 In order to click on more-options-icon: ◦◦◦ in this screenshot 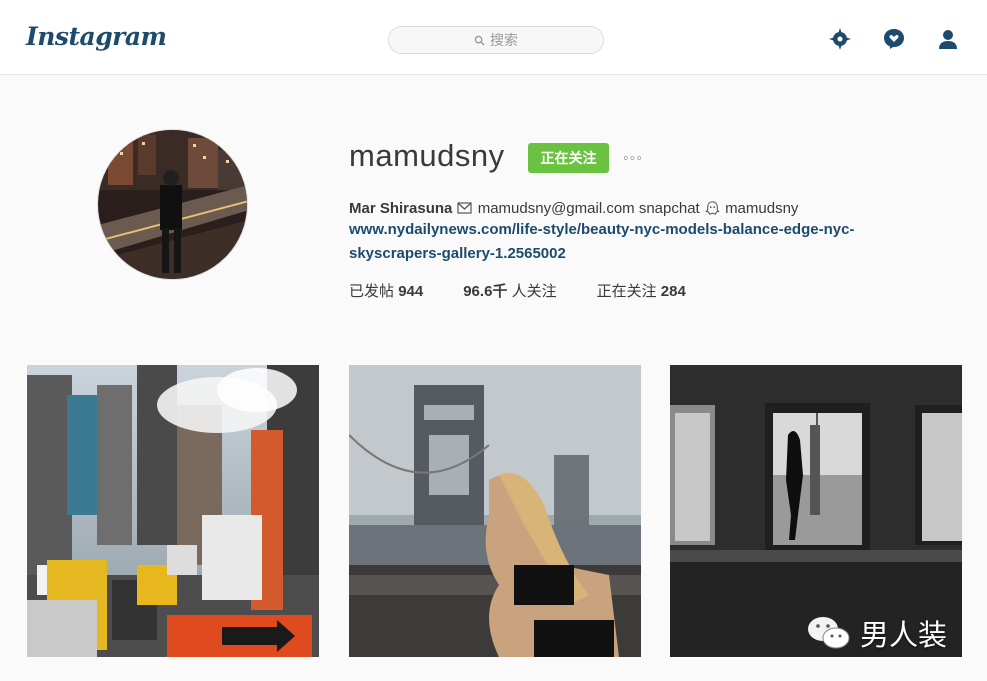, I will do `click(633, 159)`.